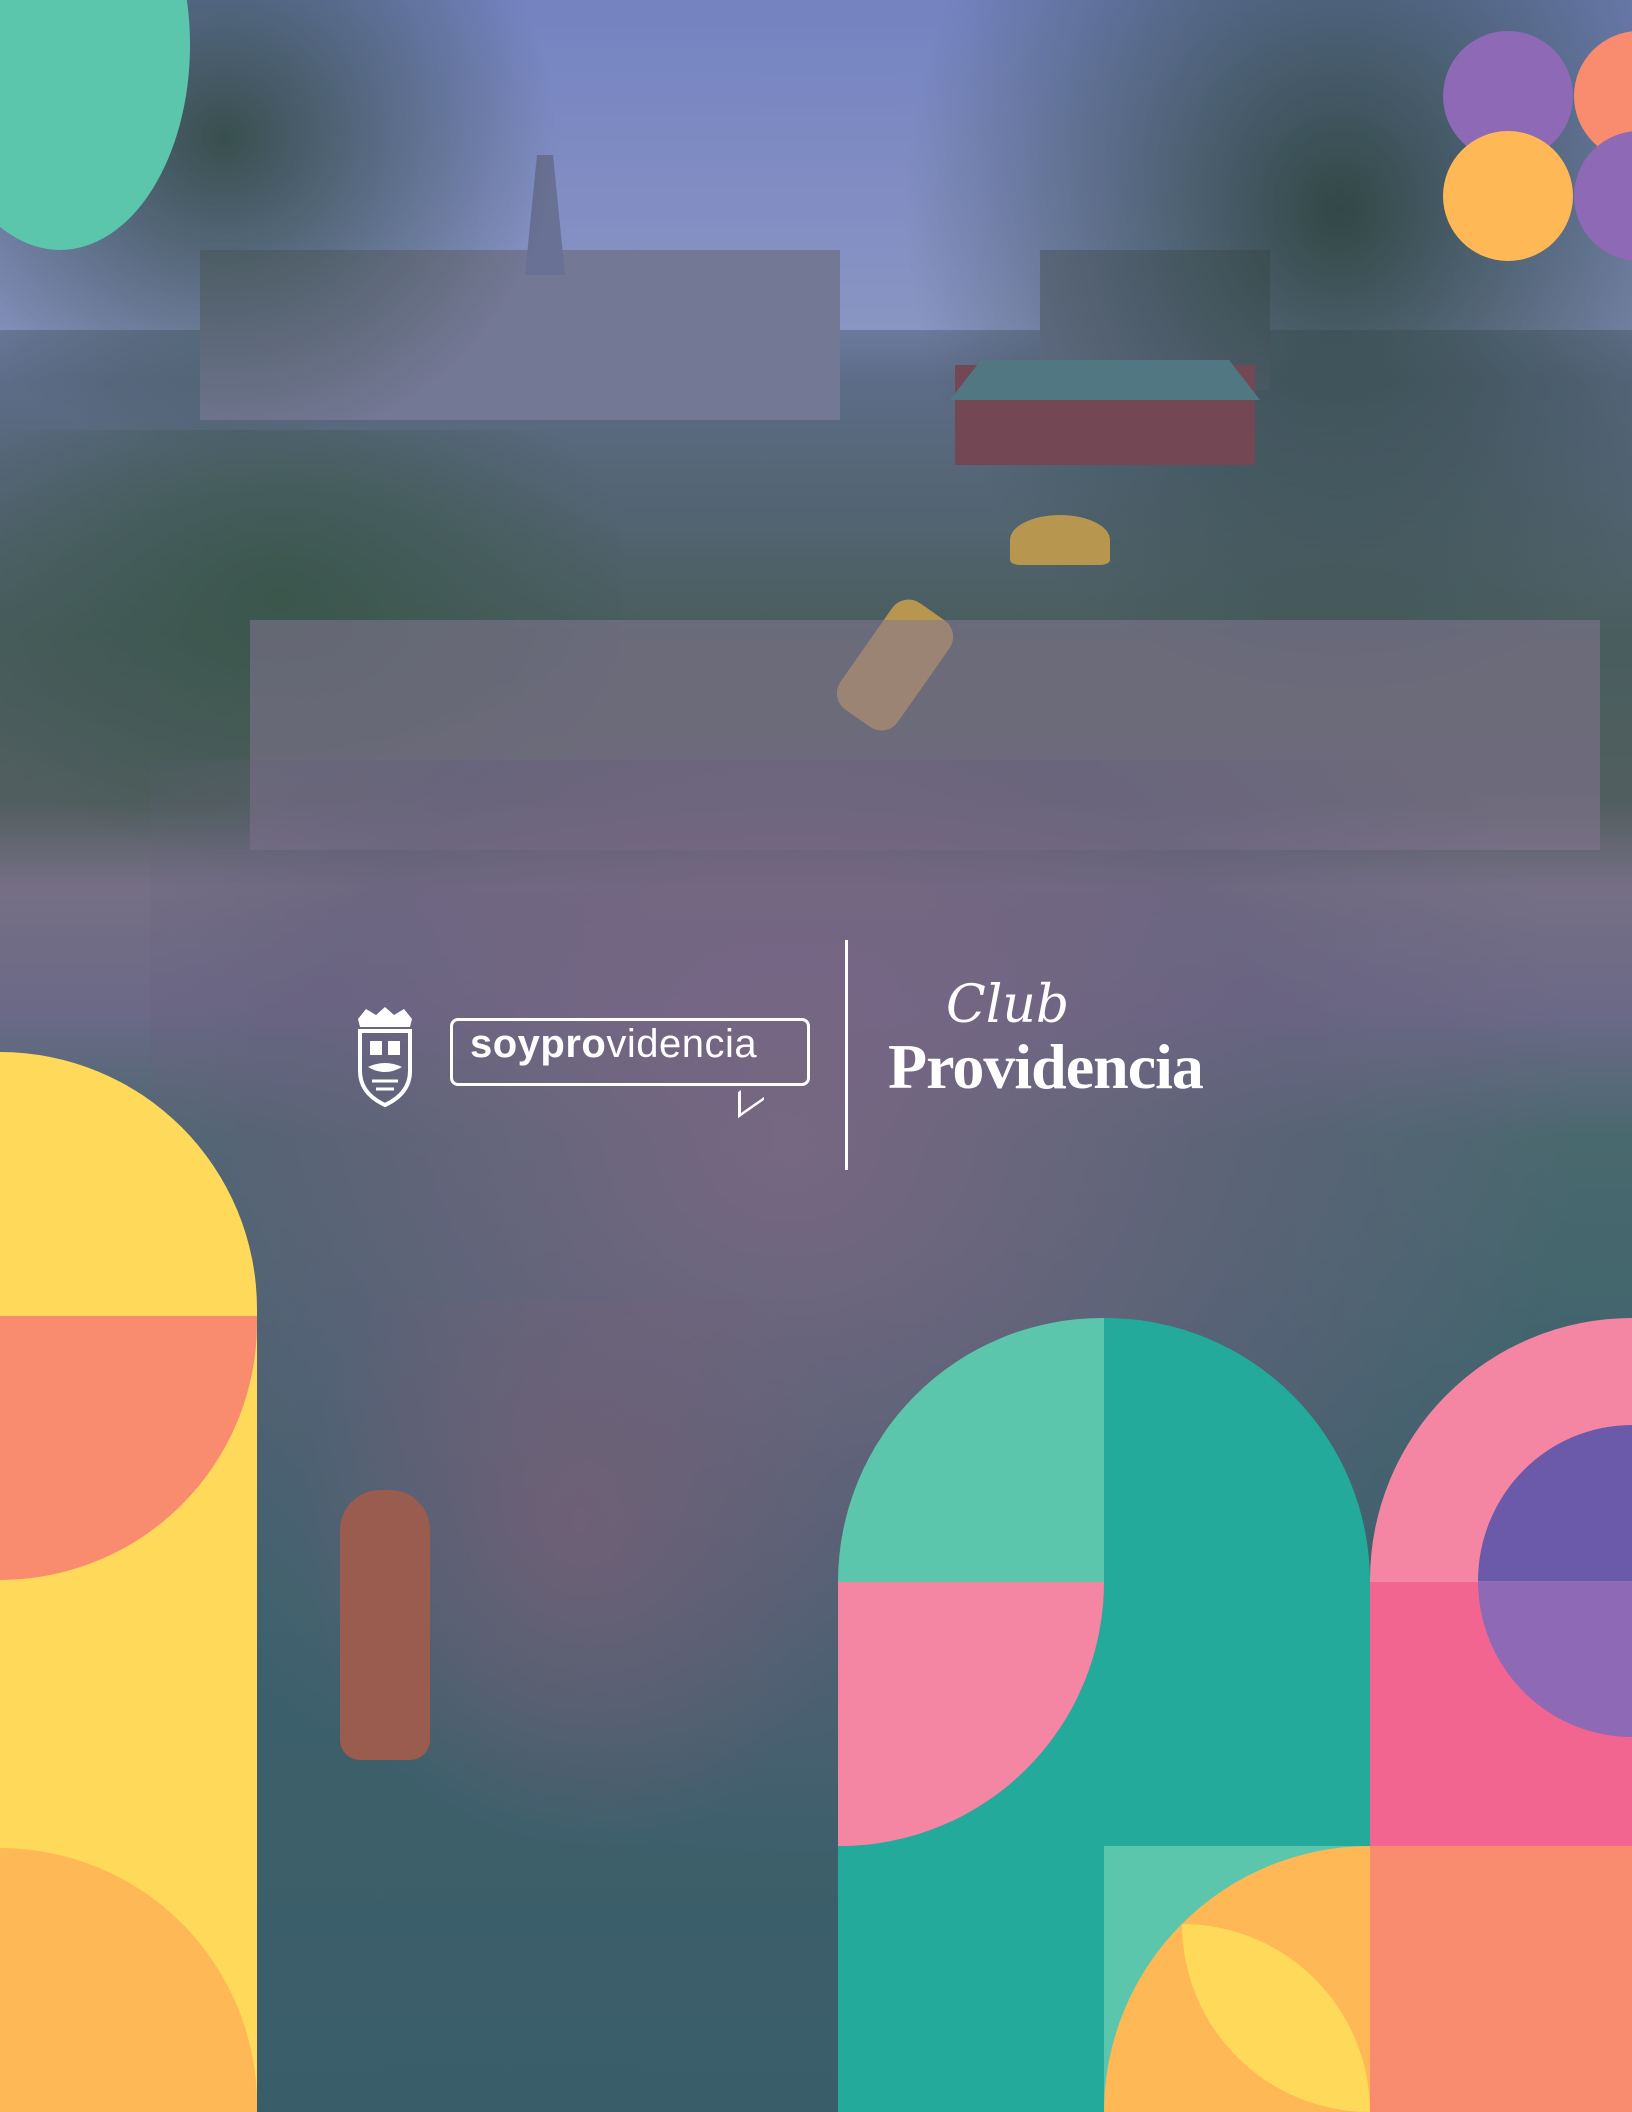  Describe the element at coordinates (128, 1448) in the screenshot. I see `left-orange-half-circle` at that location.